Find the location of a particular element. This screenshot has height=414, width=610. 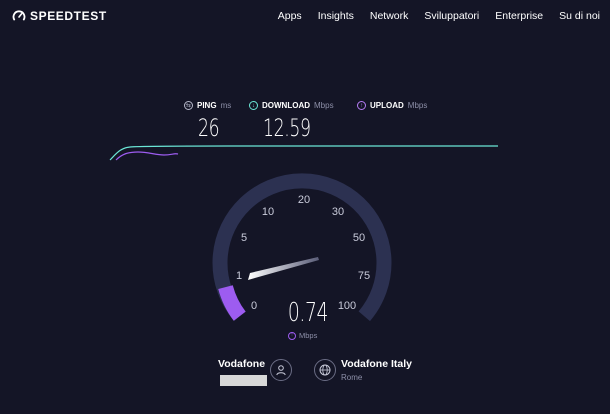

gauge-needle is located at coordinates (283, 268).